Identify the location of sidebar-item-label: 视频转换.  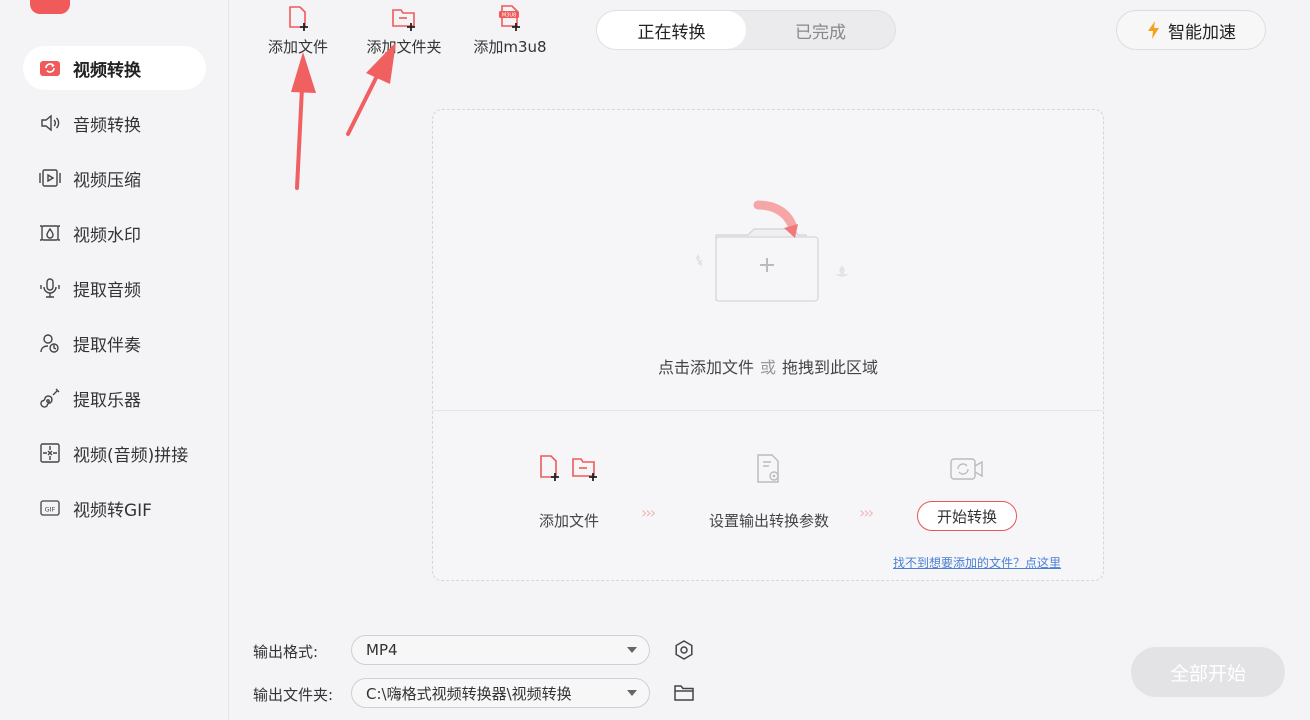
(107, 70).